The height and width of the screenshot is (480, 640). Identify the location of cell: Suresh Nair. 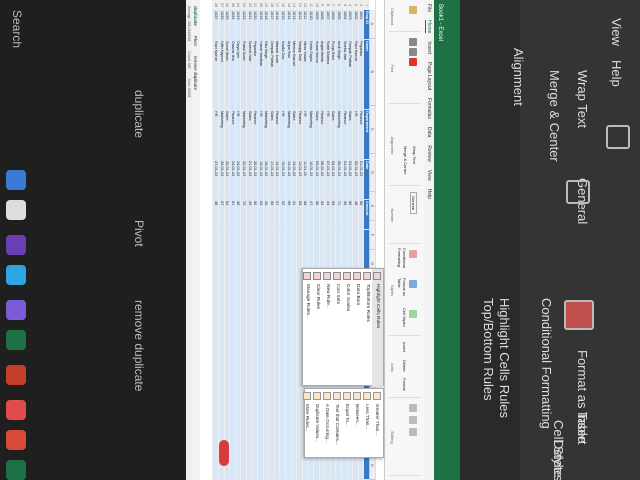
(249, 75).